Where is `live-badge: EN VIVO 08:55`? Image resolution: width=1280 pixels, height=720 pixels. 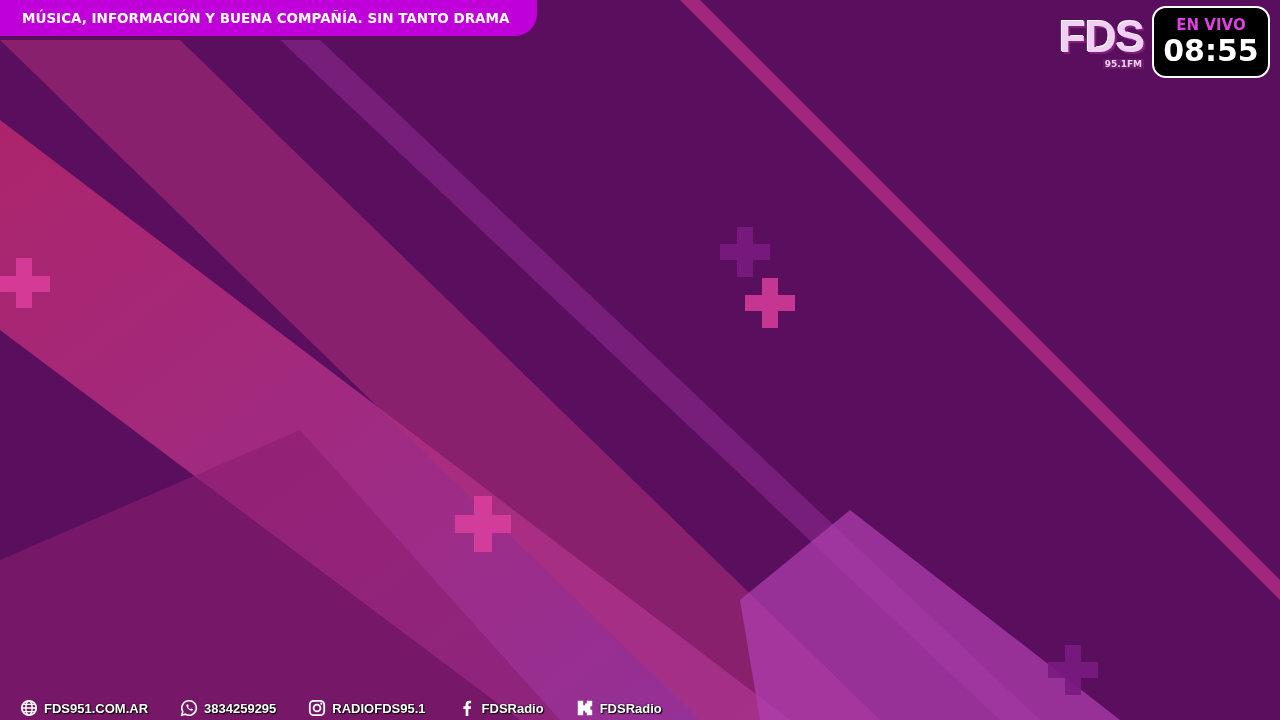 live-badge: EN VIVO 08:55 is located at coordinates (1211, 42).